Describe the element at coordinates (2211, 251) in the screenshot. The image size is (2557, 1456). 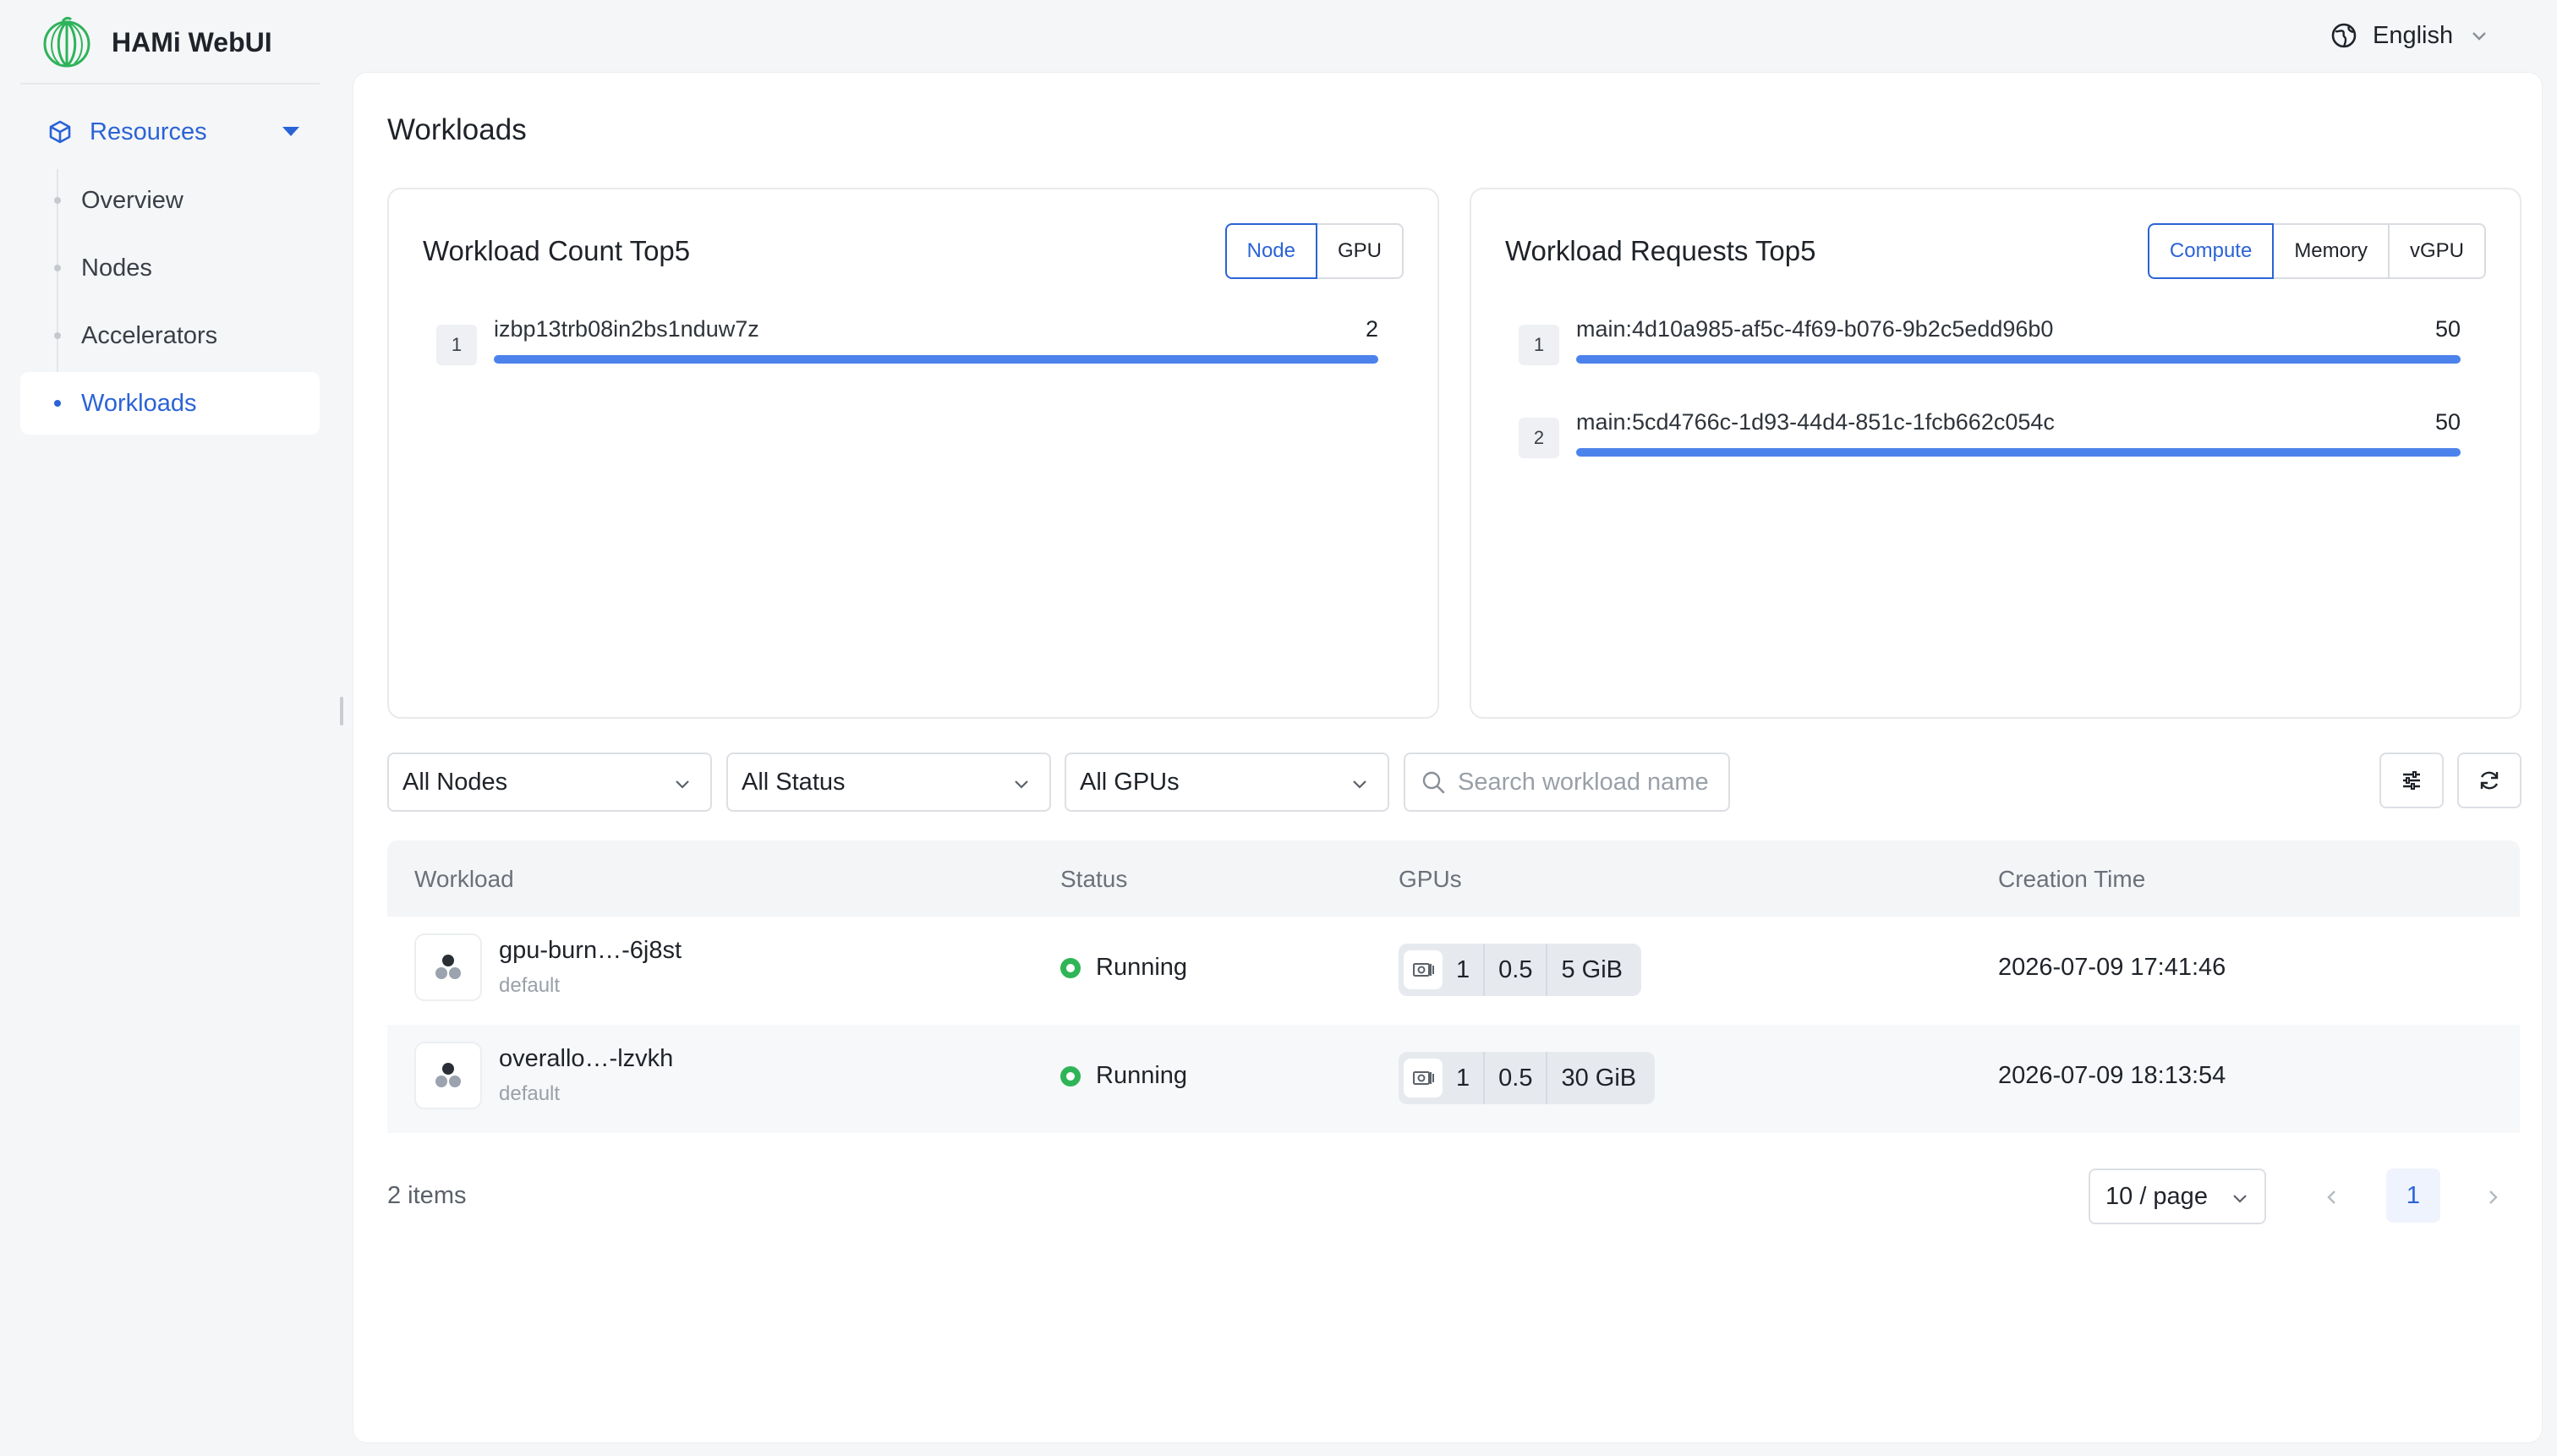
I see `tab-compute: Compute` at that location.